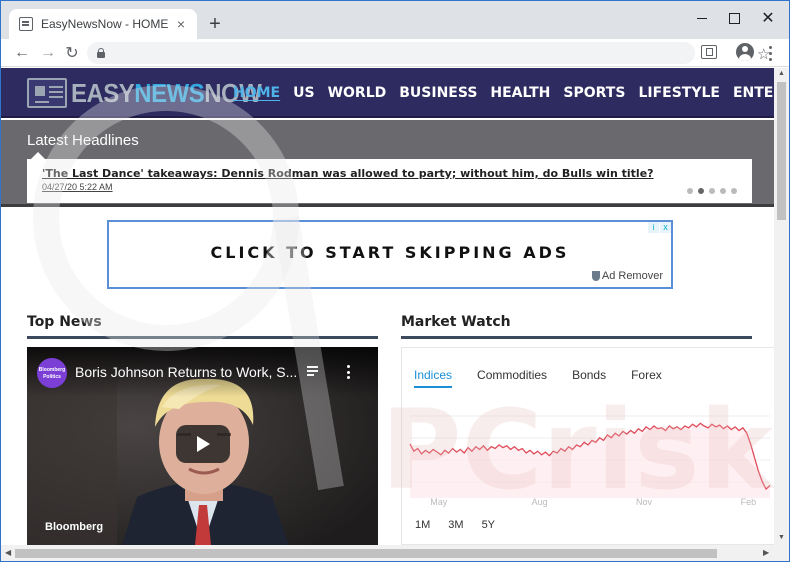 The height and width of the screenshot is (562, 790). Describe the element at coordinates (22, 53) in the screenshot. I see `back-button: ←` at that location.